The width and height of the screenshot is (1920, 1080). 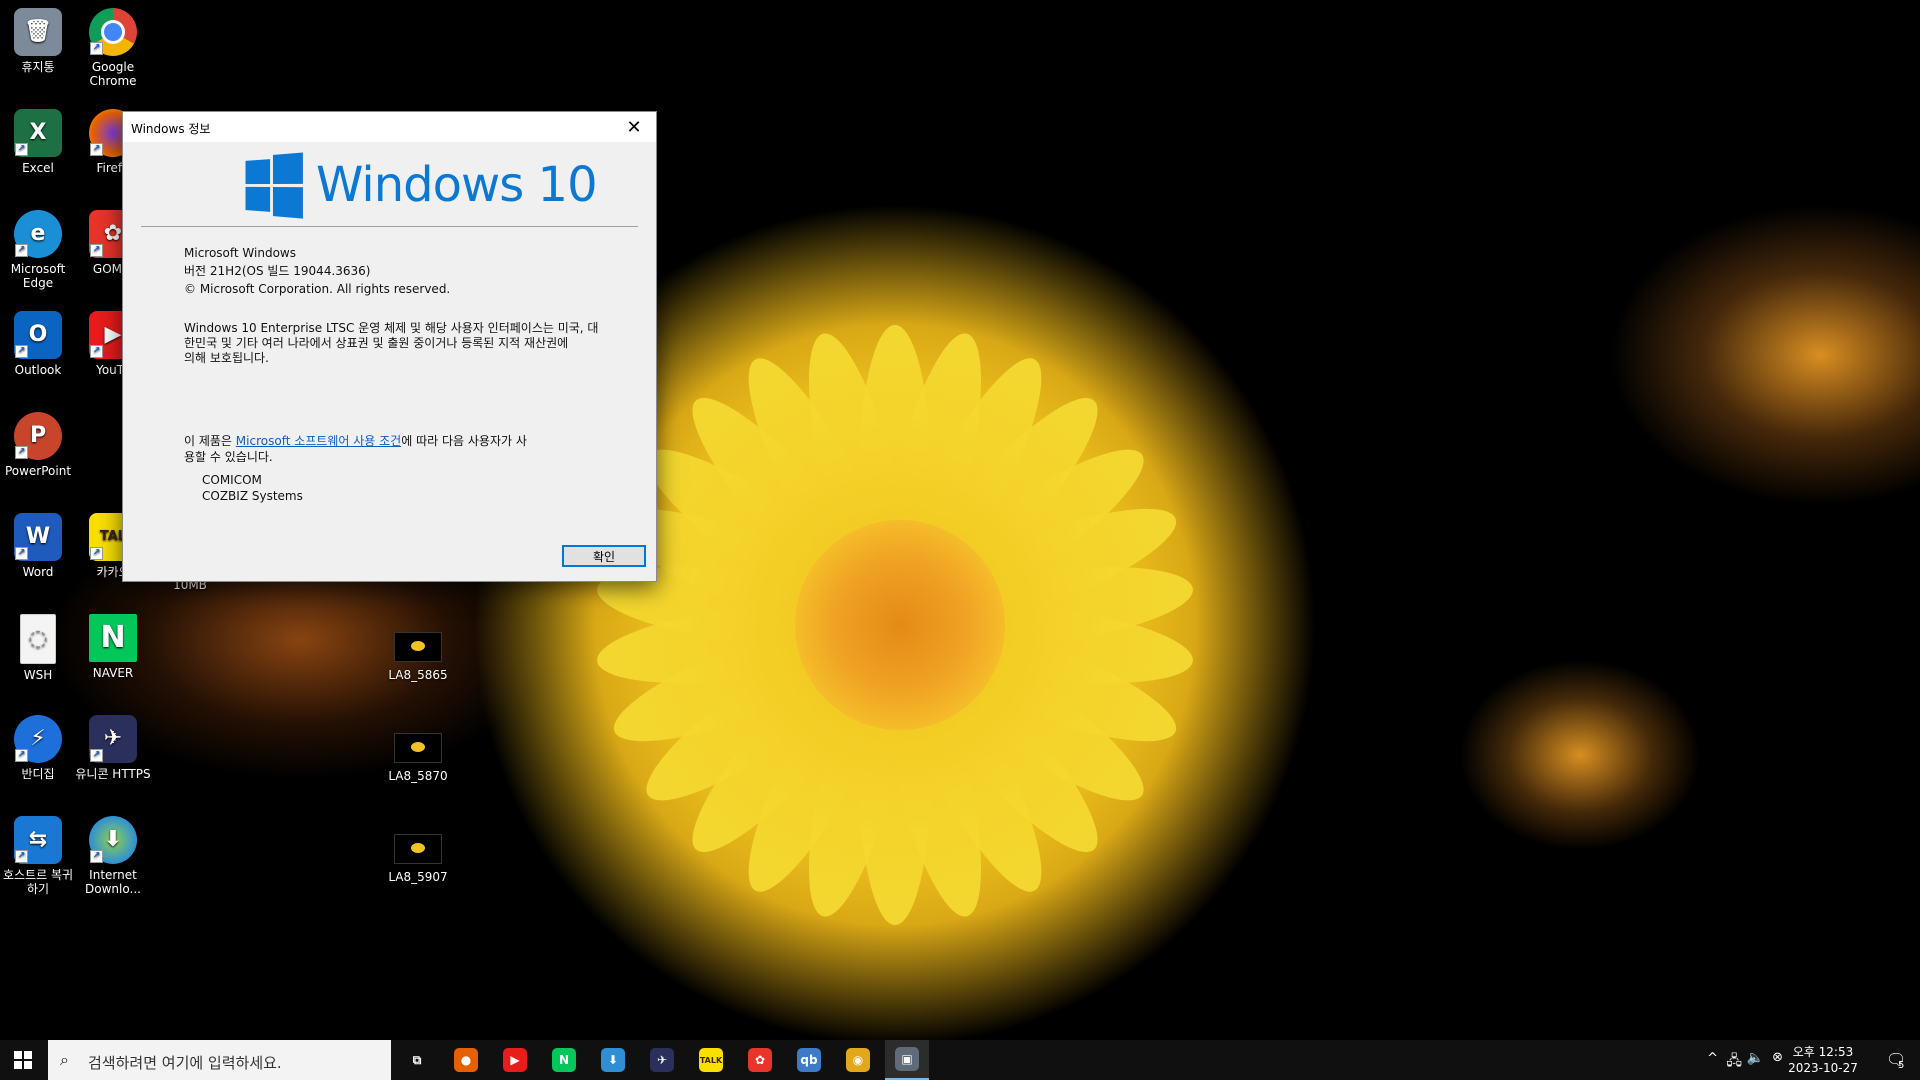 What do you see at coordinates (38, 840) in the screenshot?
I see `host-restore-icon: ⇆ ↗` at bounding box center [38, 840].